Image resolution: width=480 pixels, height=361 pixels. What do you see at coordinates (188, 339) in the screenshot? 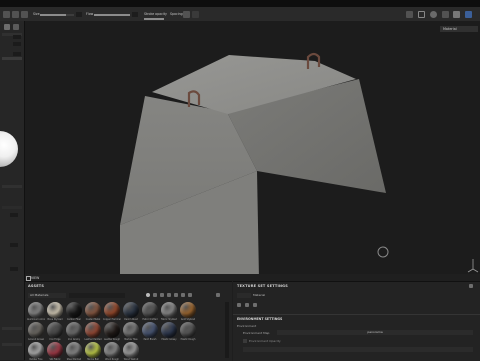
I see `material-name: Plastic Rough` at bounding box center [188, 339].